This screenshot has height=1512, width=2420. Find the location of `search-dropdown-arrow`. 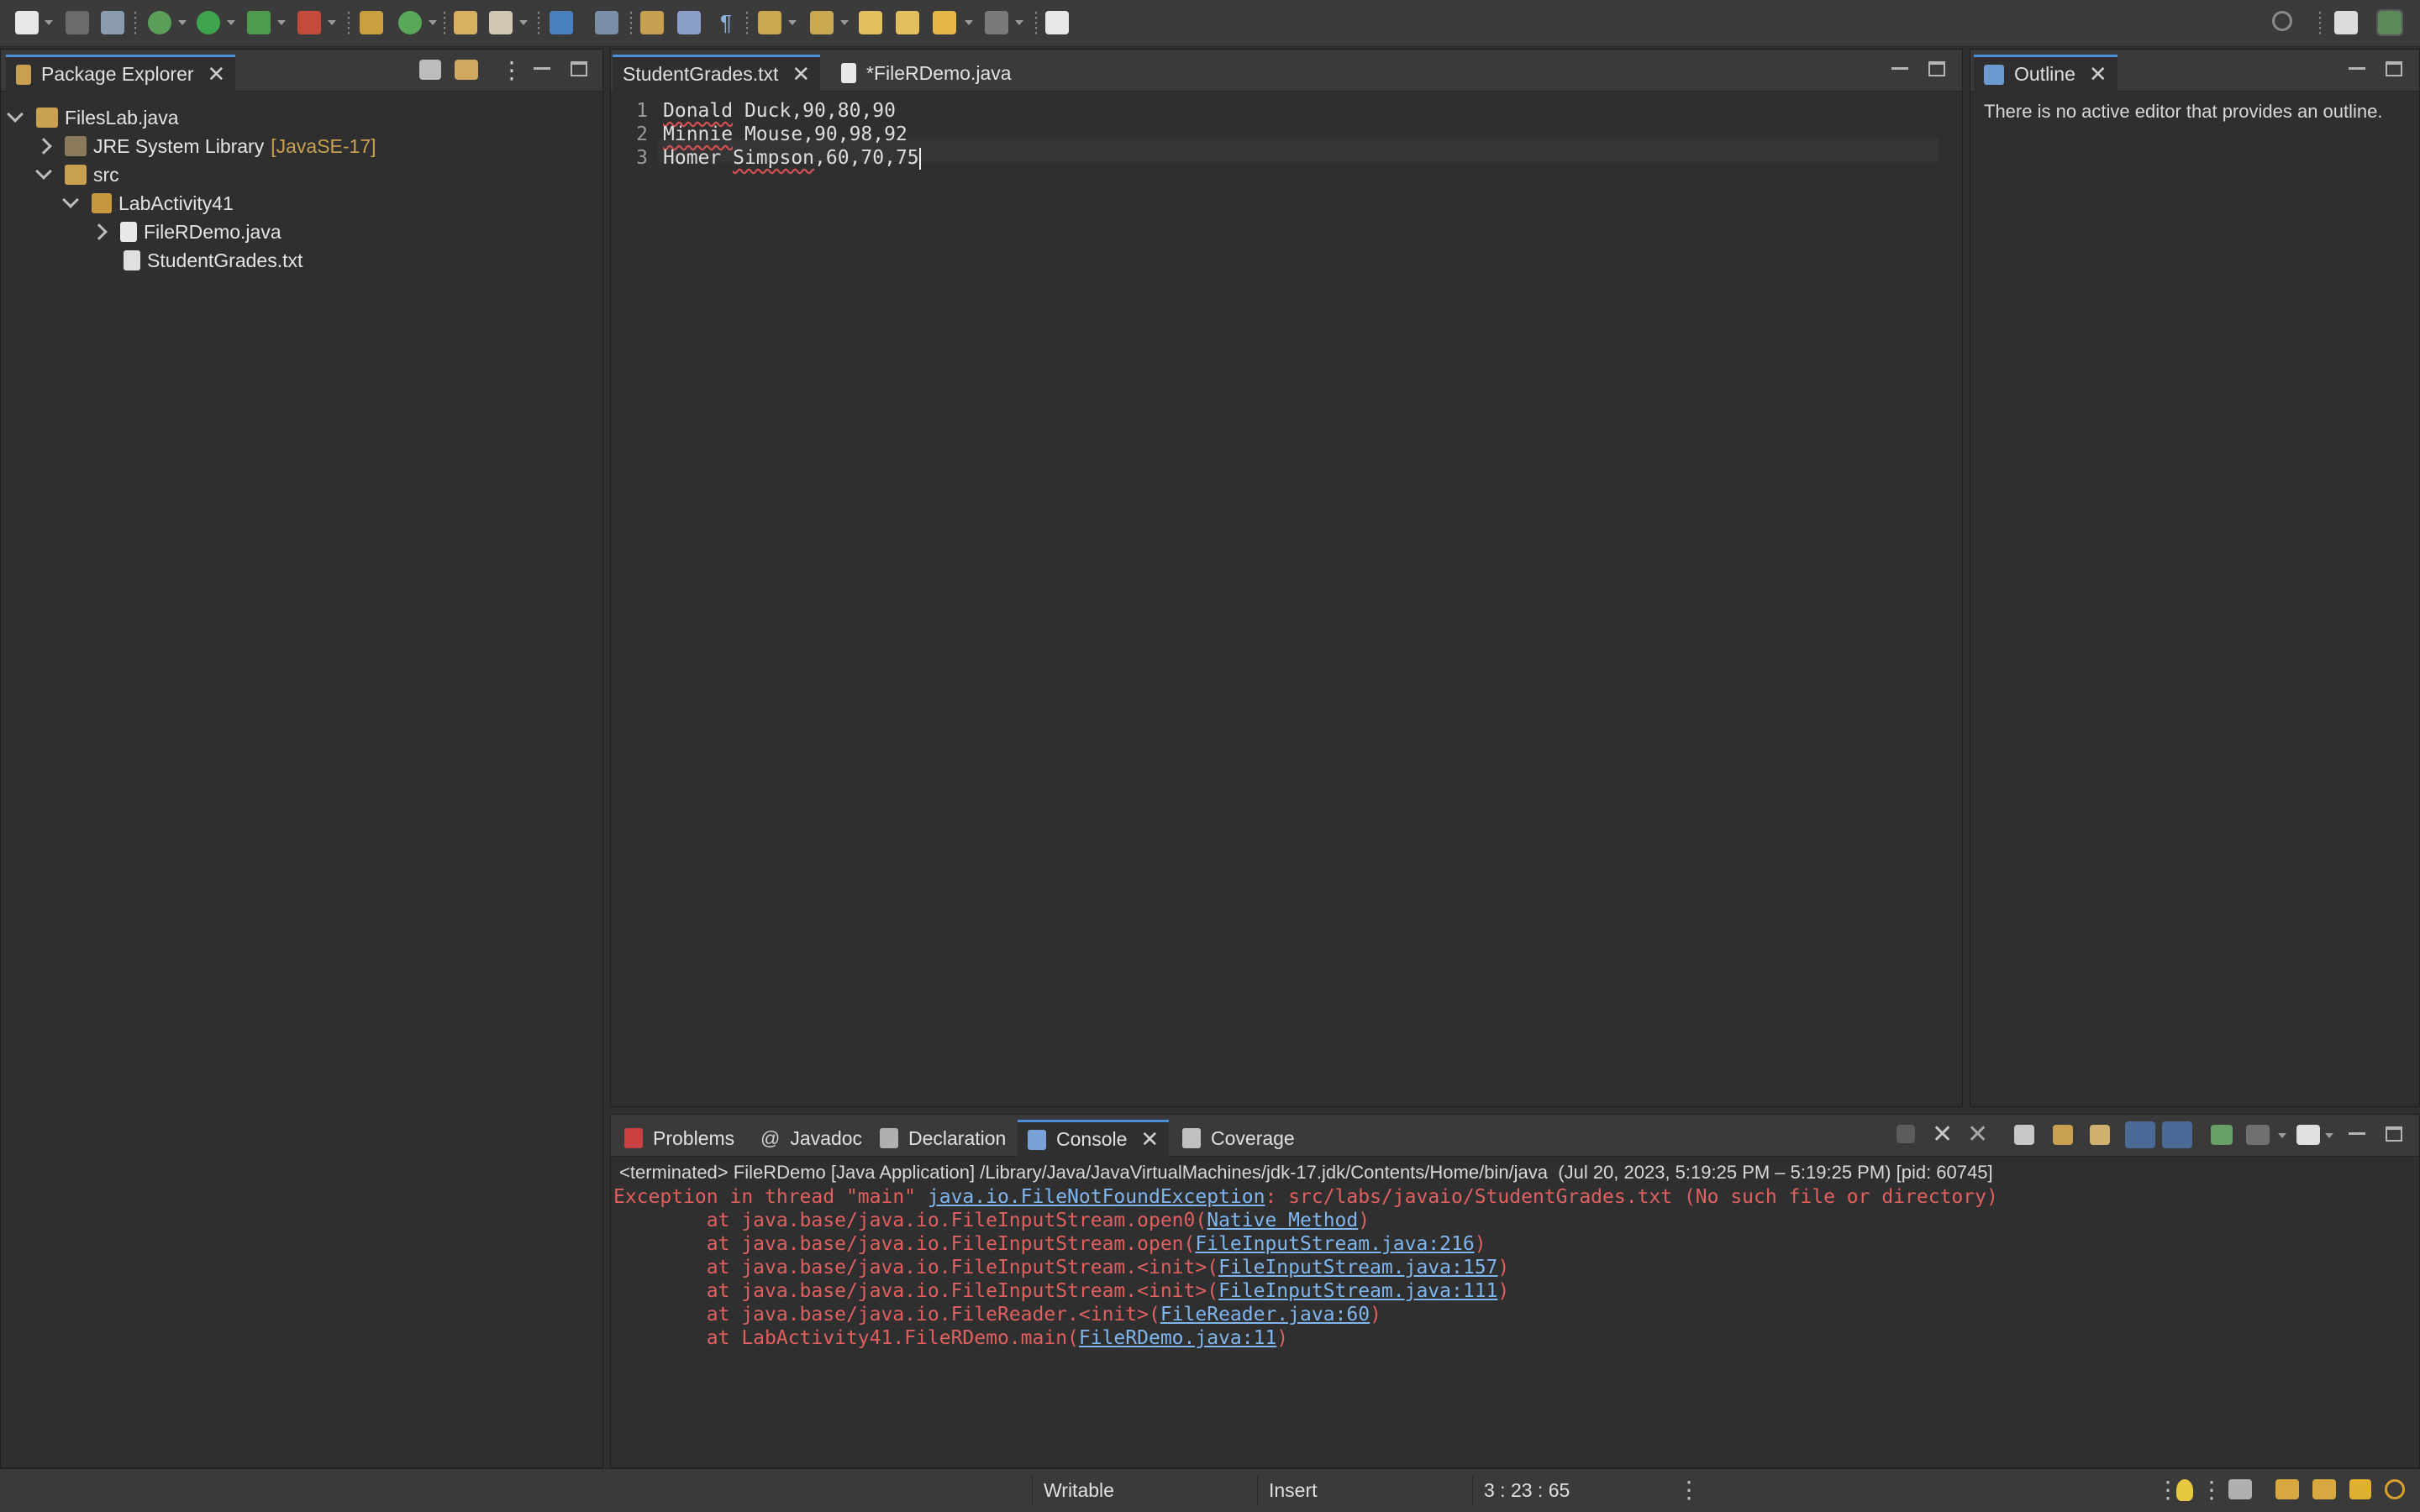

search-dropdown-arrow is located at coordinates (523, 22).